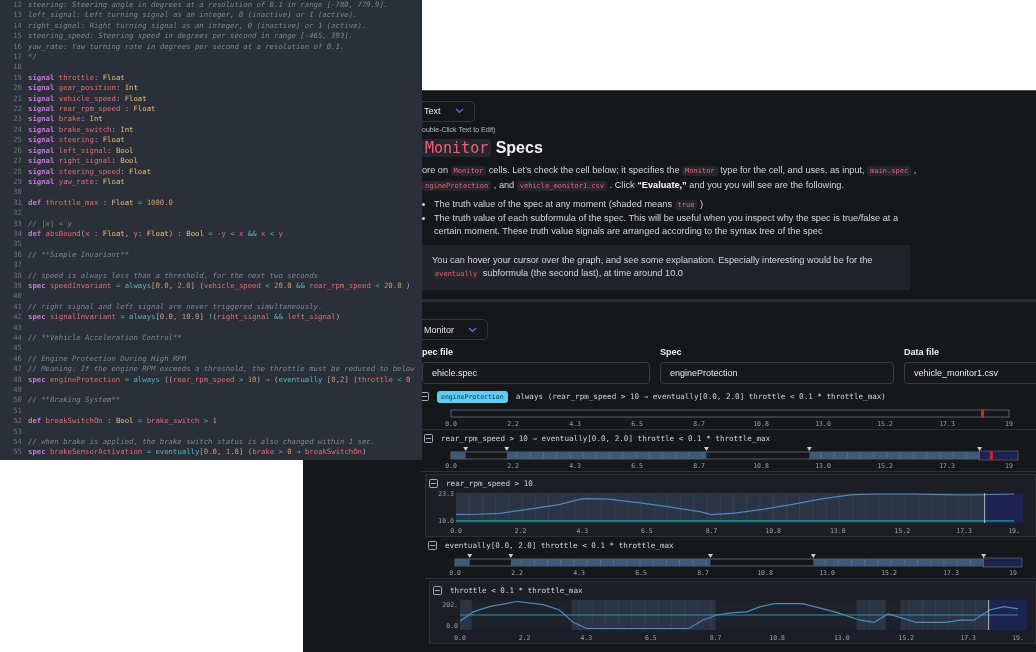  Describe the element at coordinates (536, 373) in the screenshot. I see `input-field: ehicle.spec` at that location.